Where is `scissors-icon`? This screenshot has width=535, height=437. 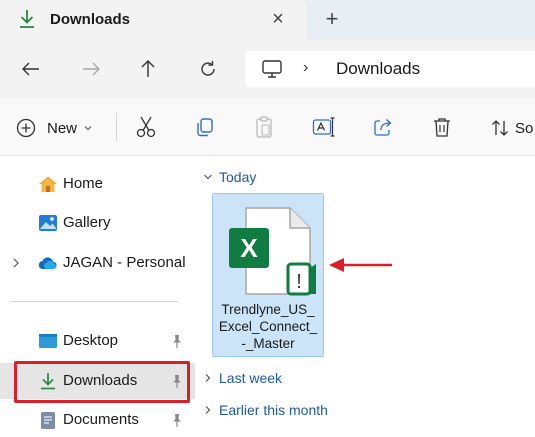 scissors-icon is located at coordinates (146, 127).